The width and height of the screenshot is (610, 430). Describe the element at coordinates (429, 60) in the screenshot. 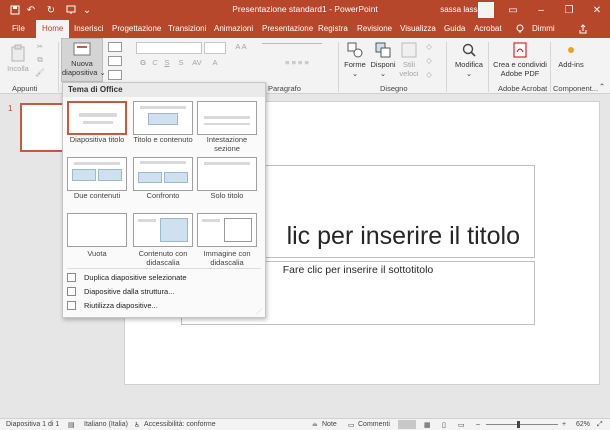

I see `shape-outline-icon: ◇` at that location.